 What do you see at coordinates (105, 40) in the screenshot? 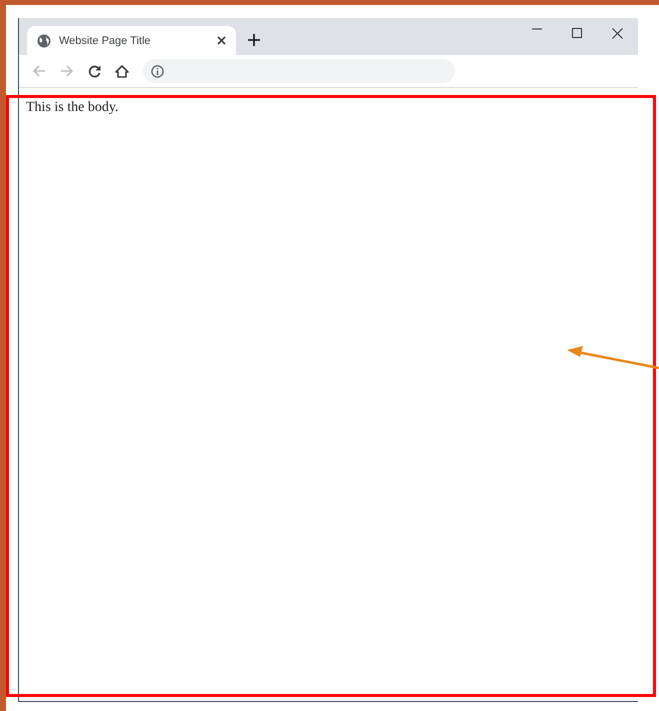
I see `tab-title: Website Page Title` at bounding box center [105, 40].